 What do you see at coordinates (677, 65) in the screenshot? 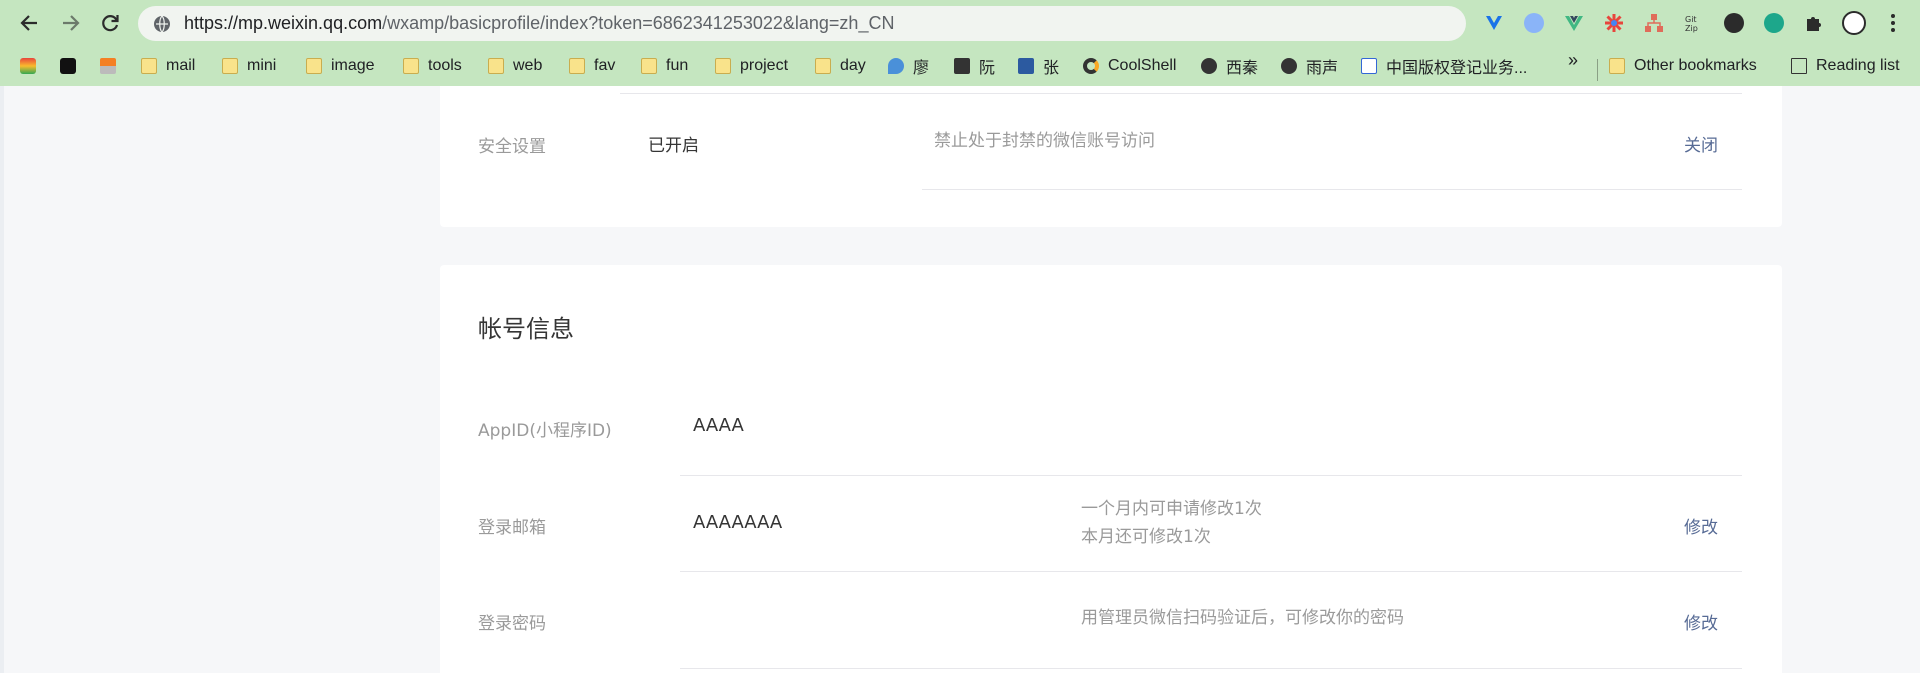
I see `bookmark-label: fun` at bounding box center [677, 65].